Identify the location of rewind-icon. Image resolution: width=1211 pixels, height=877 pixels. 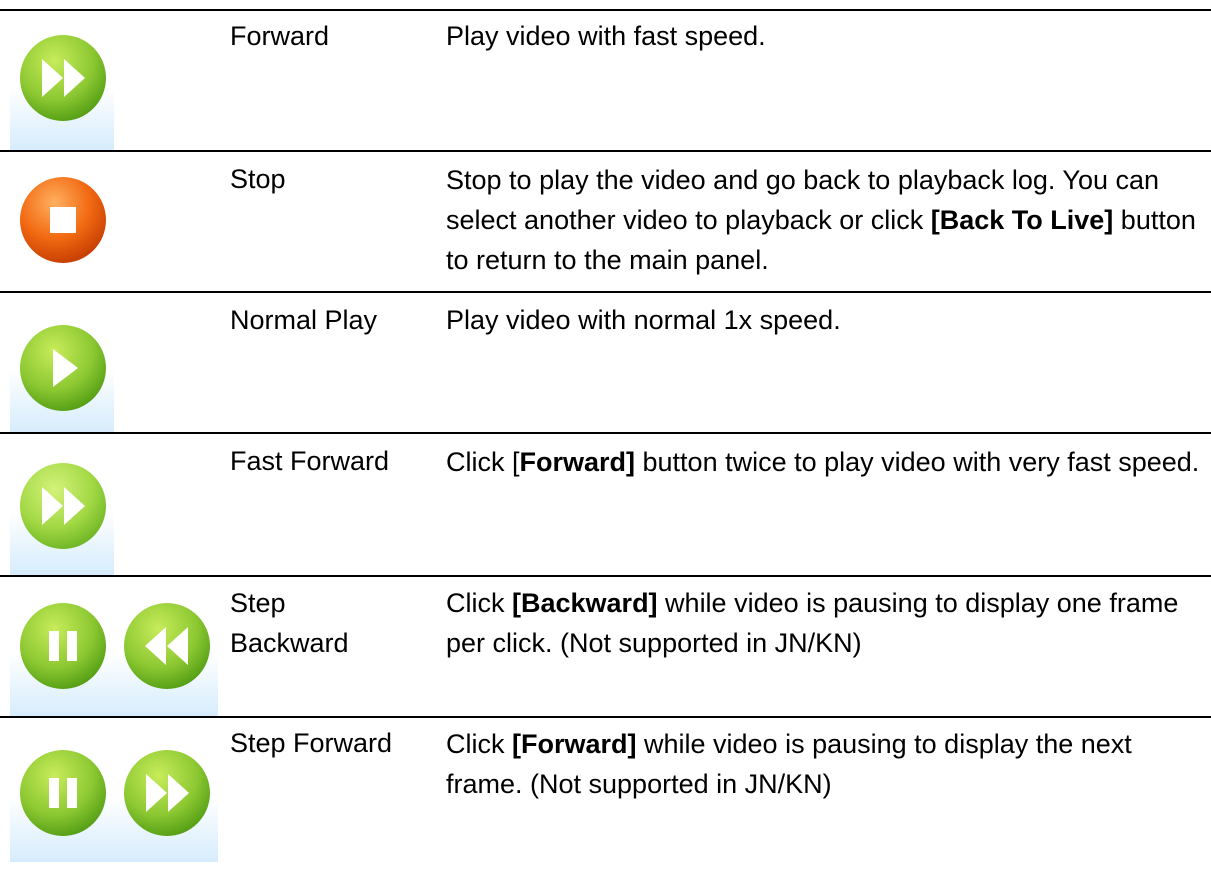
(166, 646).